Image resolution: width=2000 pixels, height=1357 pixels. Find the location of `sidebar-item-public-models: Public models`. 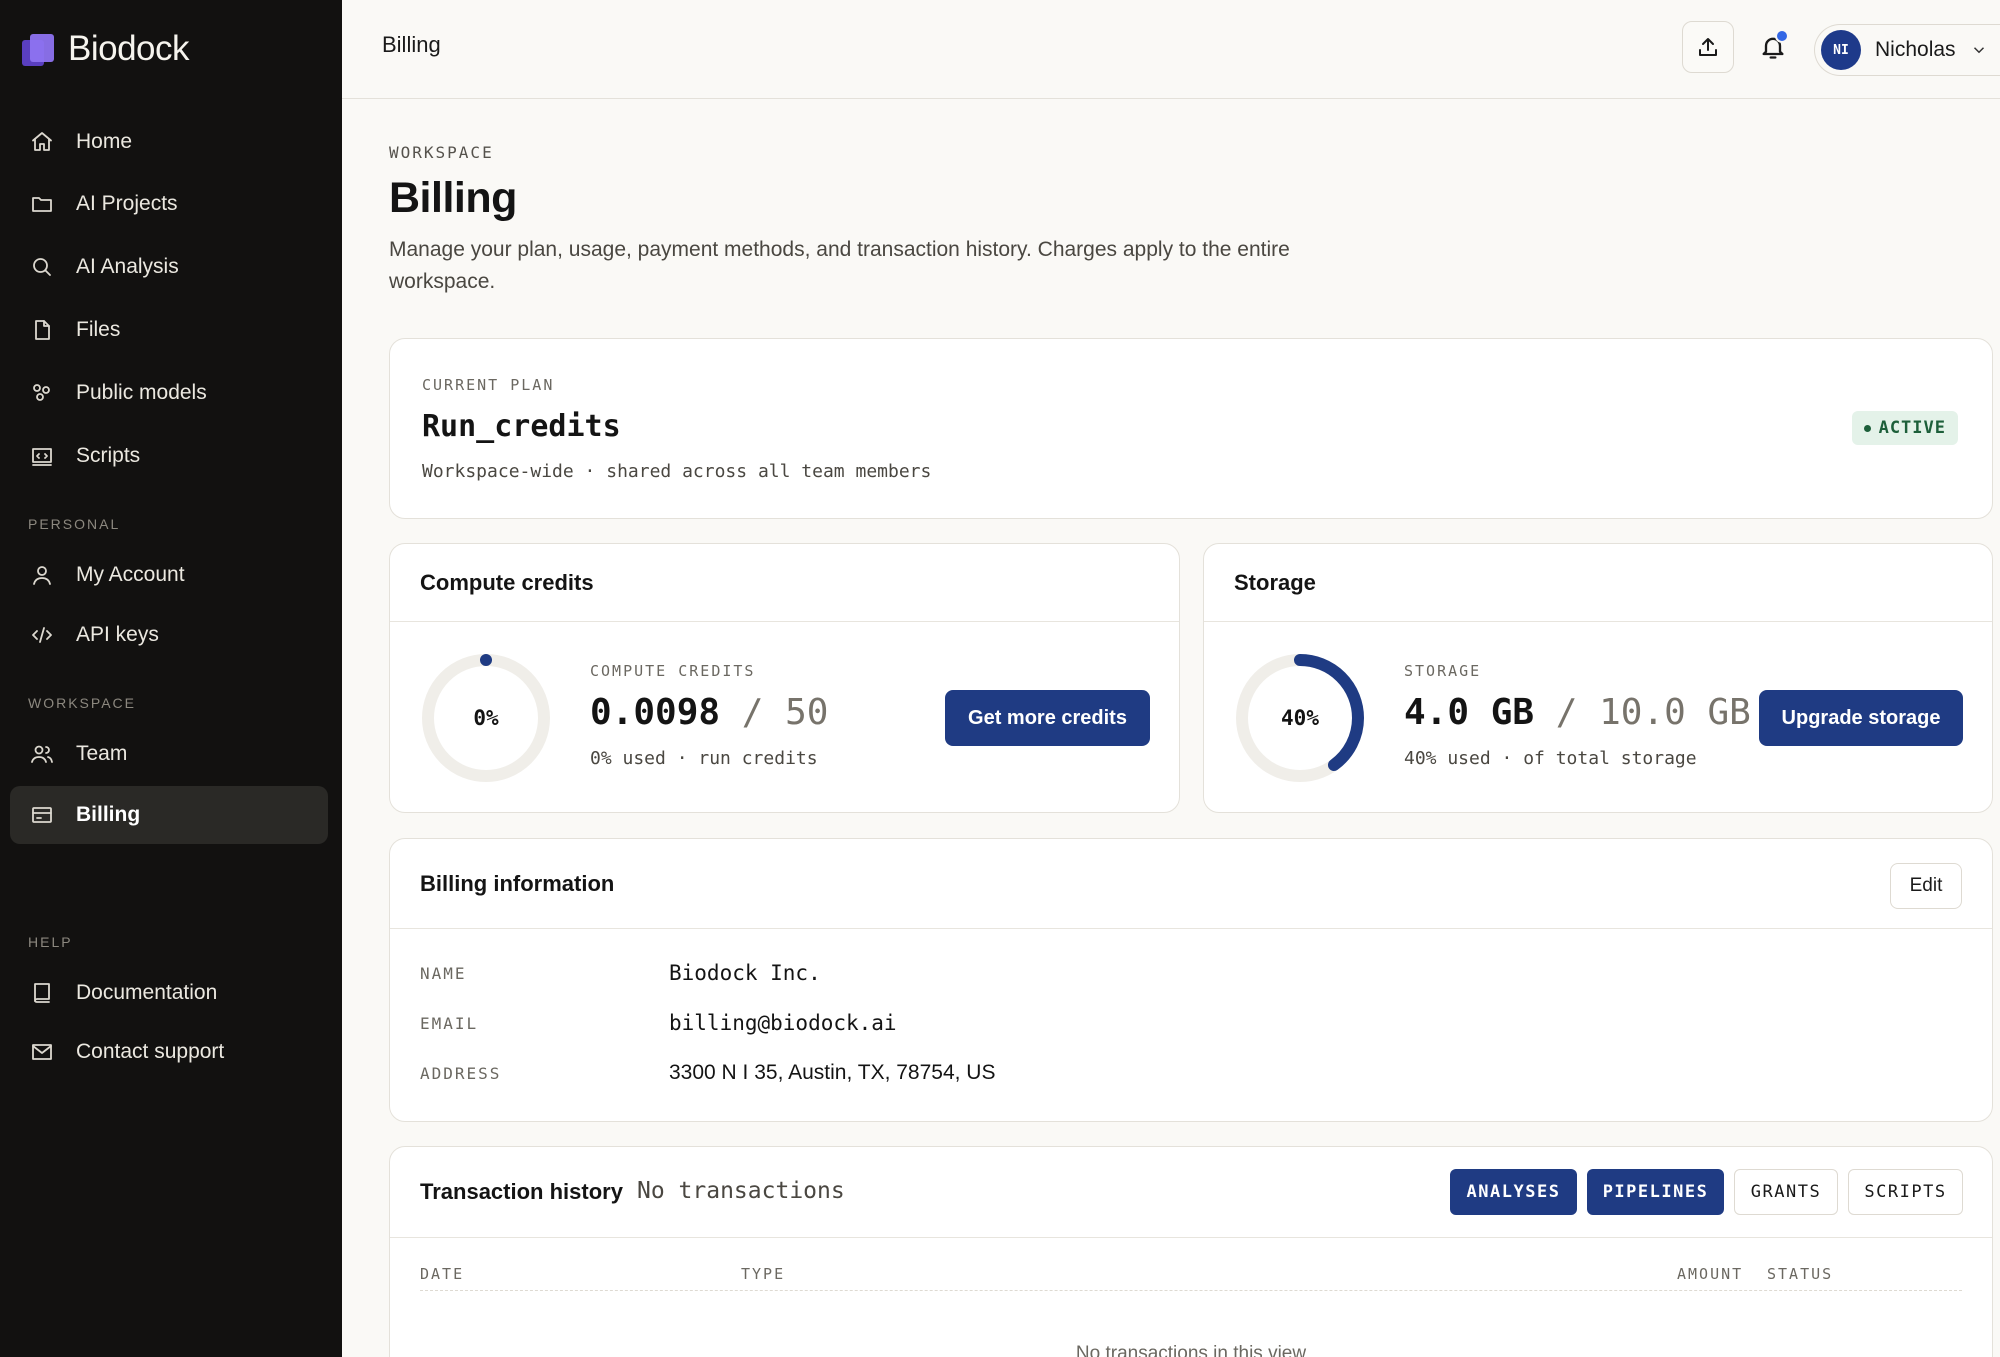

sidebar-item-public-models: Public models is located at coordinates (169, 393).